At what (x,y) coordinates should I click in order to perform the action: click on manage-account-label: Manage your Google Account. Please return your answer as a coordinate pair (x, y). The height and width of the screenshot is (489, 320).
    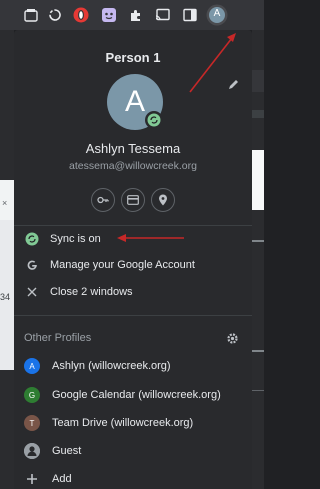
    Looking at the image, I should click on (122, 265).